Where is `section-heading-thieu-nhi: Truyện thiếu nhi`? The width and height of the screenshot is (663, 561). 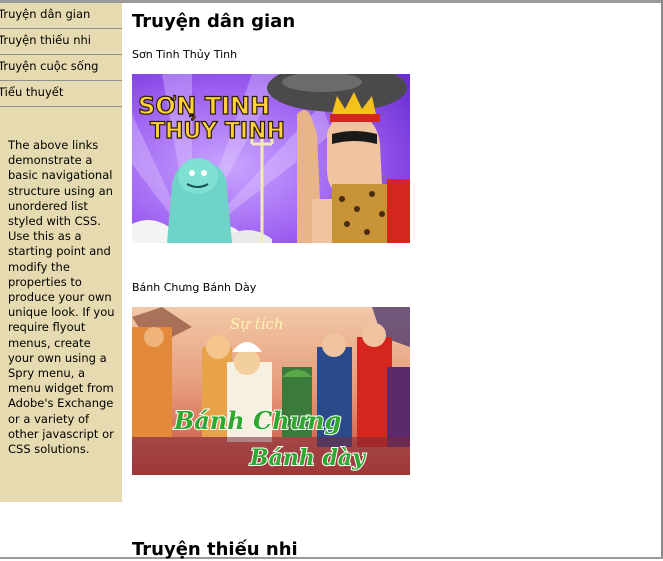
section-heading-thieu-nhi: Truyện thiếu nhi is located at coordinates (215, 549).